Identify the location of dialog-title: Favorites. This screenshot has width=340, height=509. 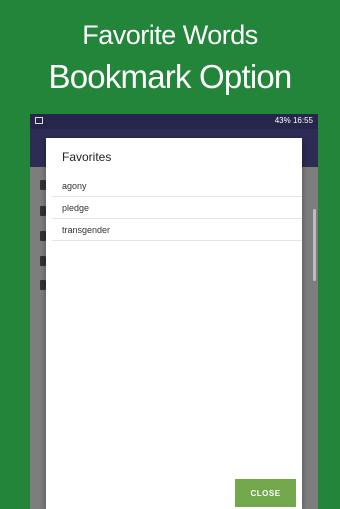
(87, 157).